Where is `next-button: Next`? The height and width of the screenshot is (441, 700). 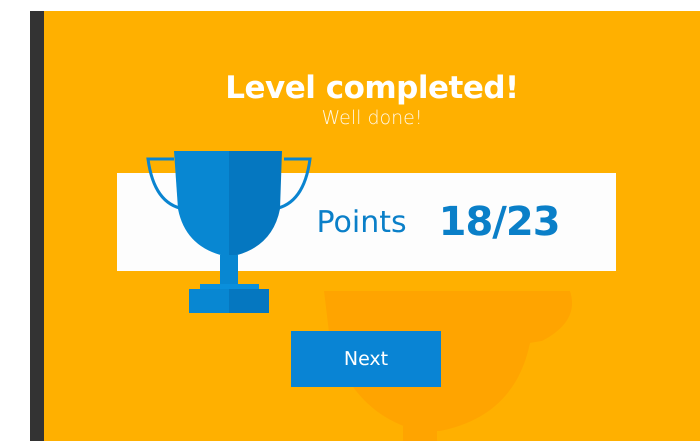 next-button: Next is located at coordinates (366, 359).